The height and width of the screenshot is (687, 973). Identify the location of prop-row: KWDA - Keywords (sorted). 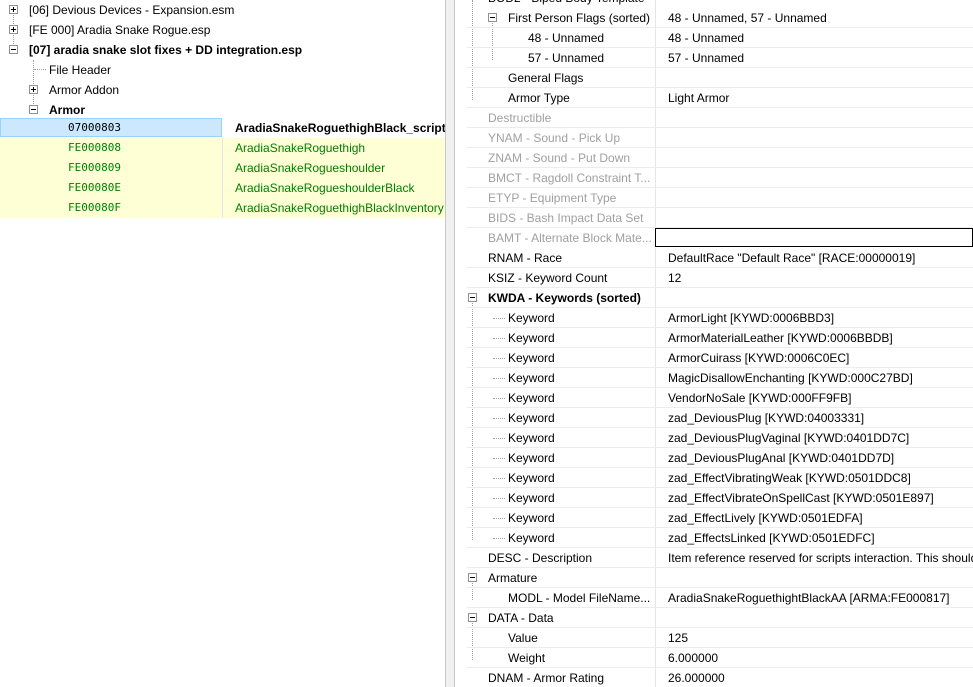
(714, 298).